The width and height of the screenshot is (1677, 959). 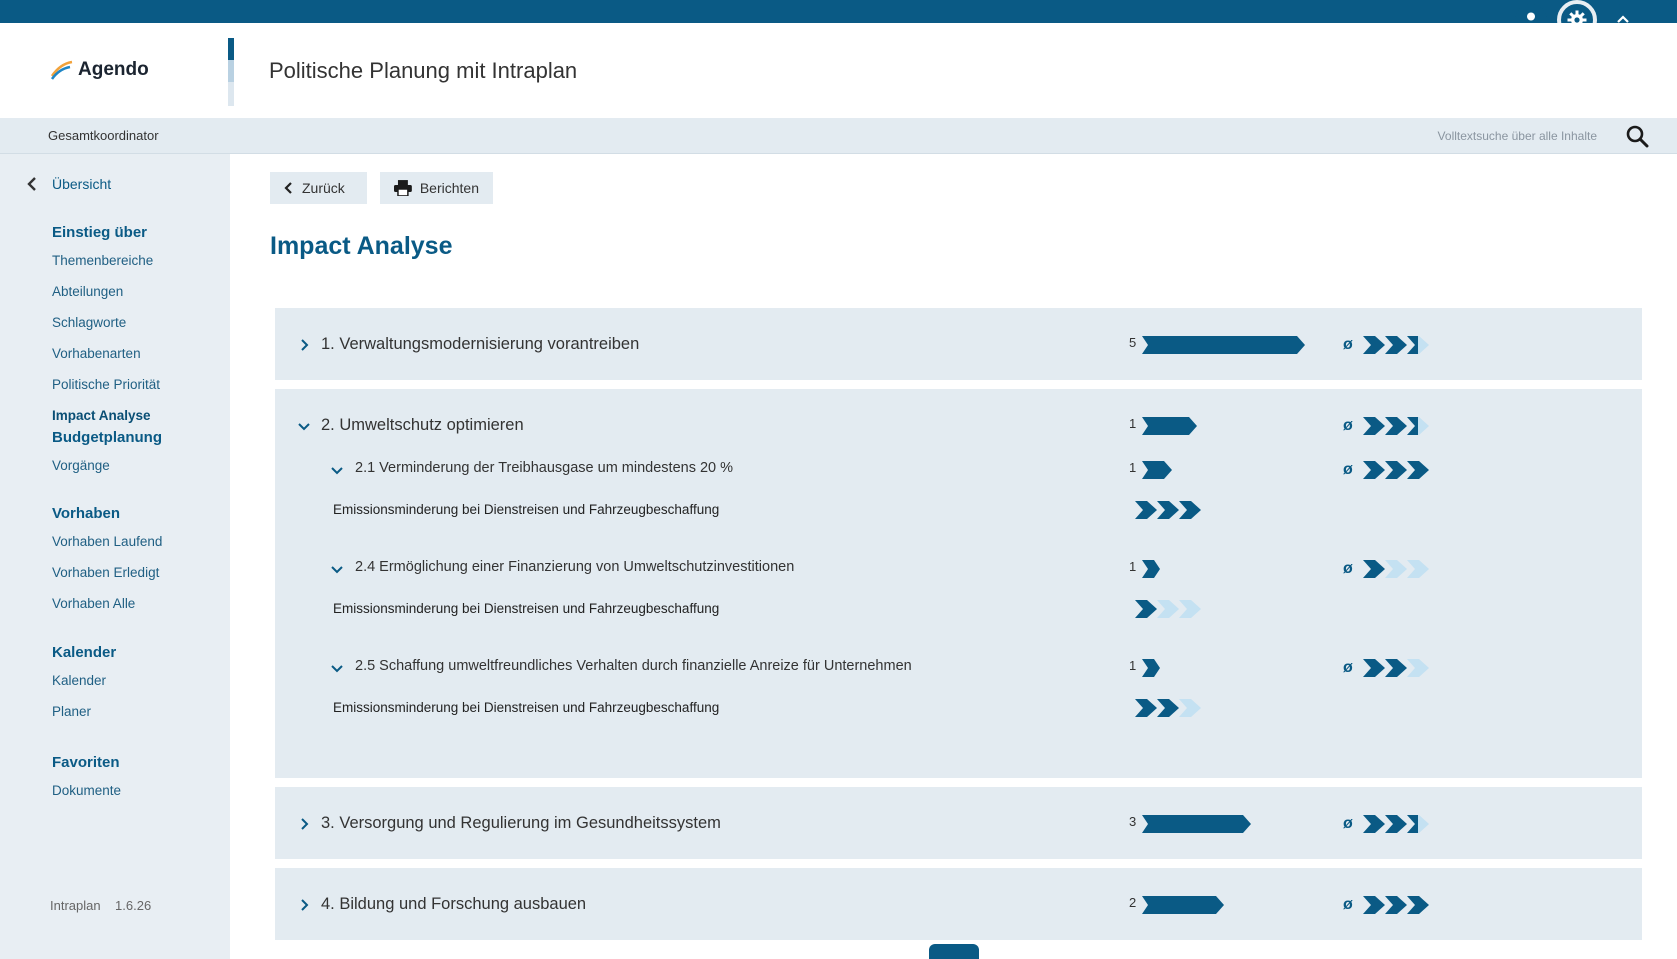 I want to click on overview-label: Übersicht, so click(x=82, y=184).